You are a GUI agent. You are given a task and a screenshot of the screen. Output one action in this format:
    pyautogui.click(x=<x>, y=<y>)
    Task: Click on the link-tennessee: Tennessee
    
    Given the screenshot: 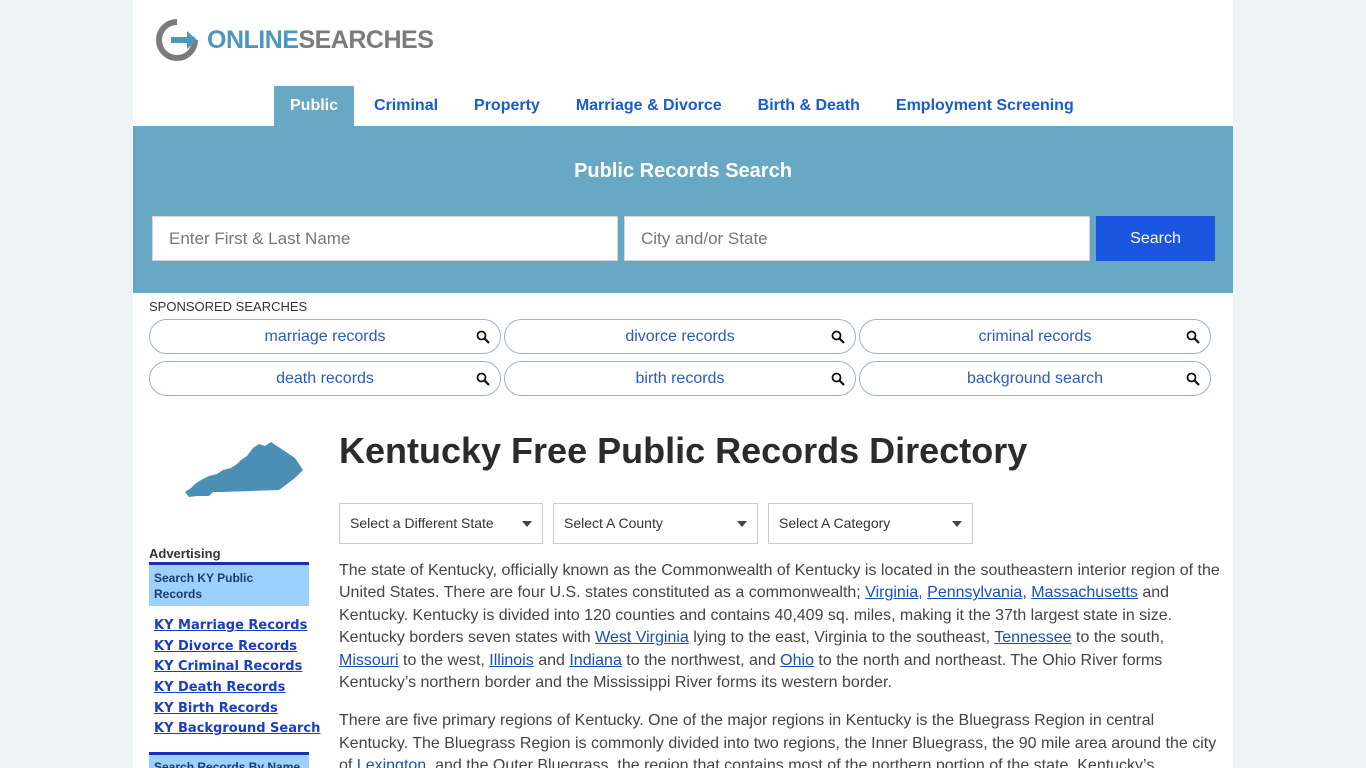 What is the action you would take?
    pyautogui.click(x=1032, y=637)
    